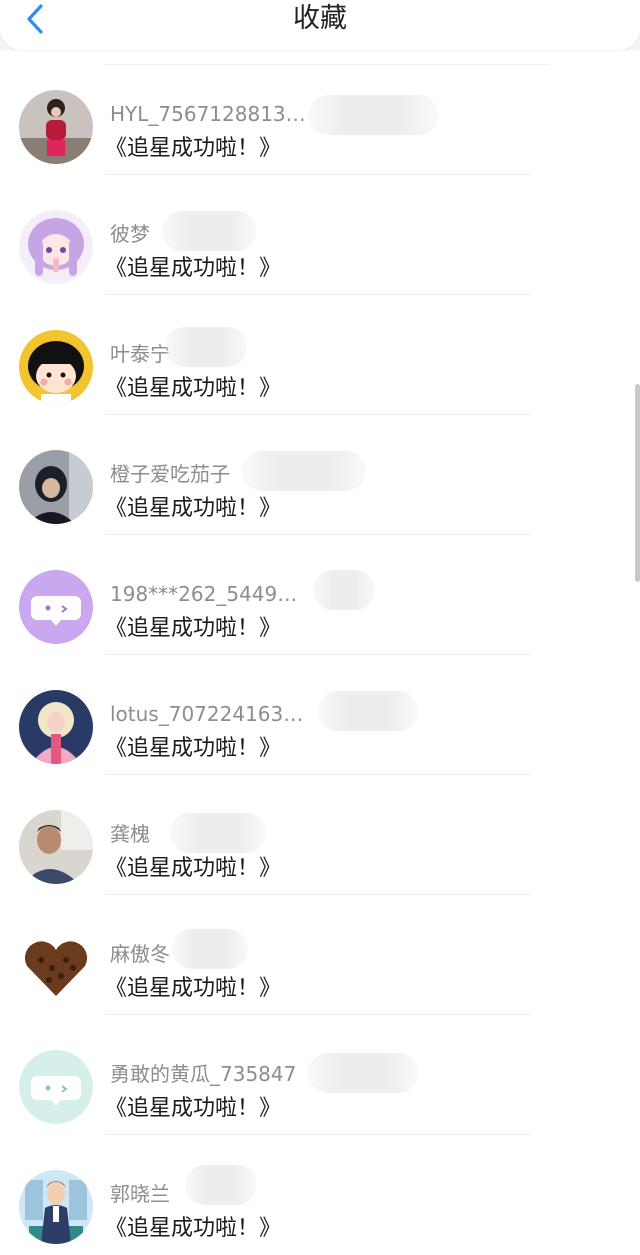  I want to click on user-name: 麻傲冬, so click(140, 954).